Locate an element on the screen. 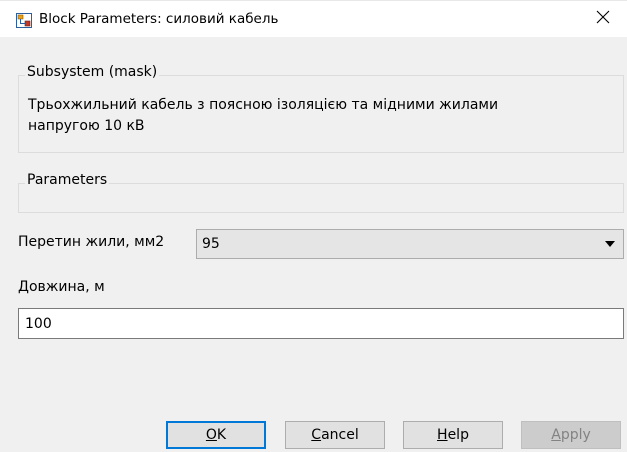 The width and height of the screenshot is (627, 452). ok-button-label: K is located at coordinates (221, 435).